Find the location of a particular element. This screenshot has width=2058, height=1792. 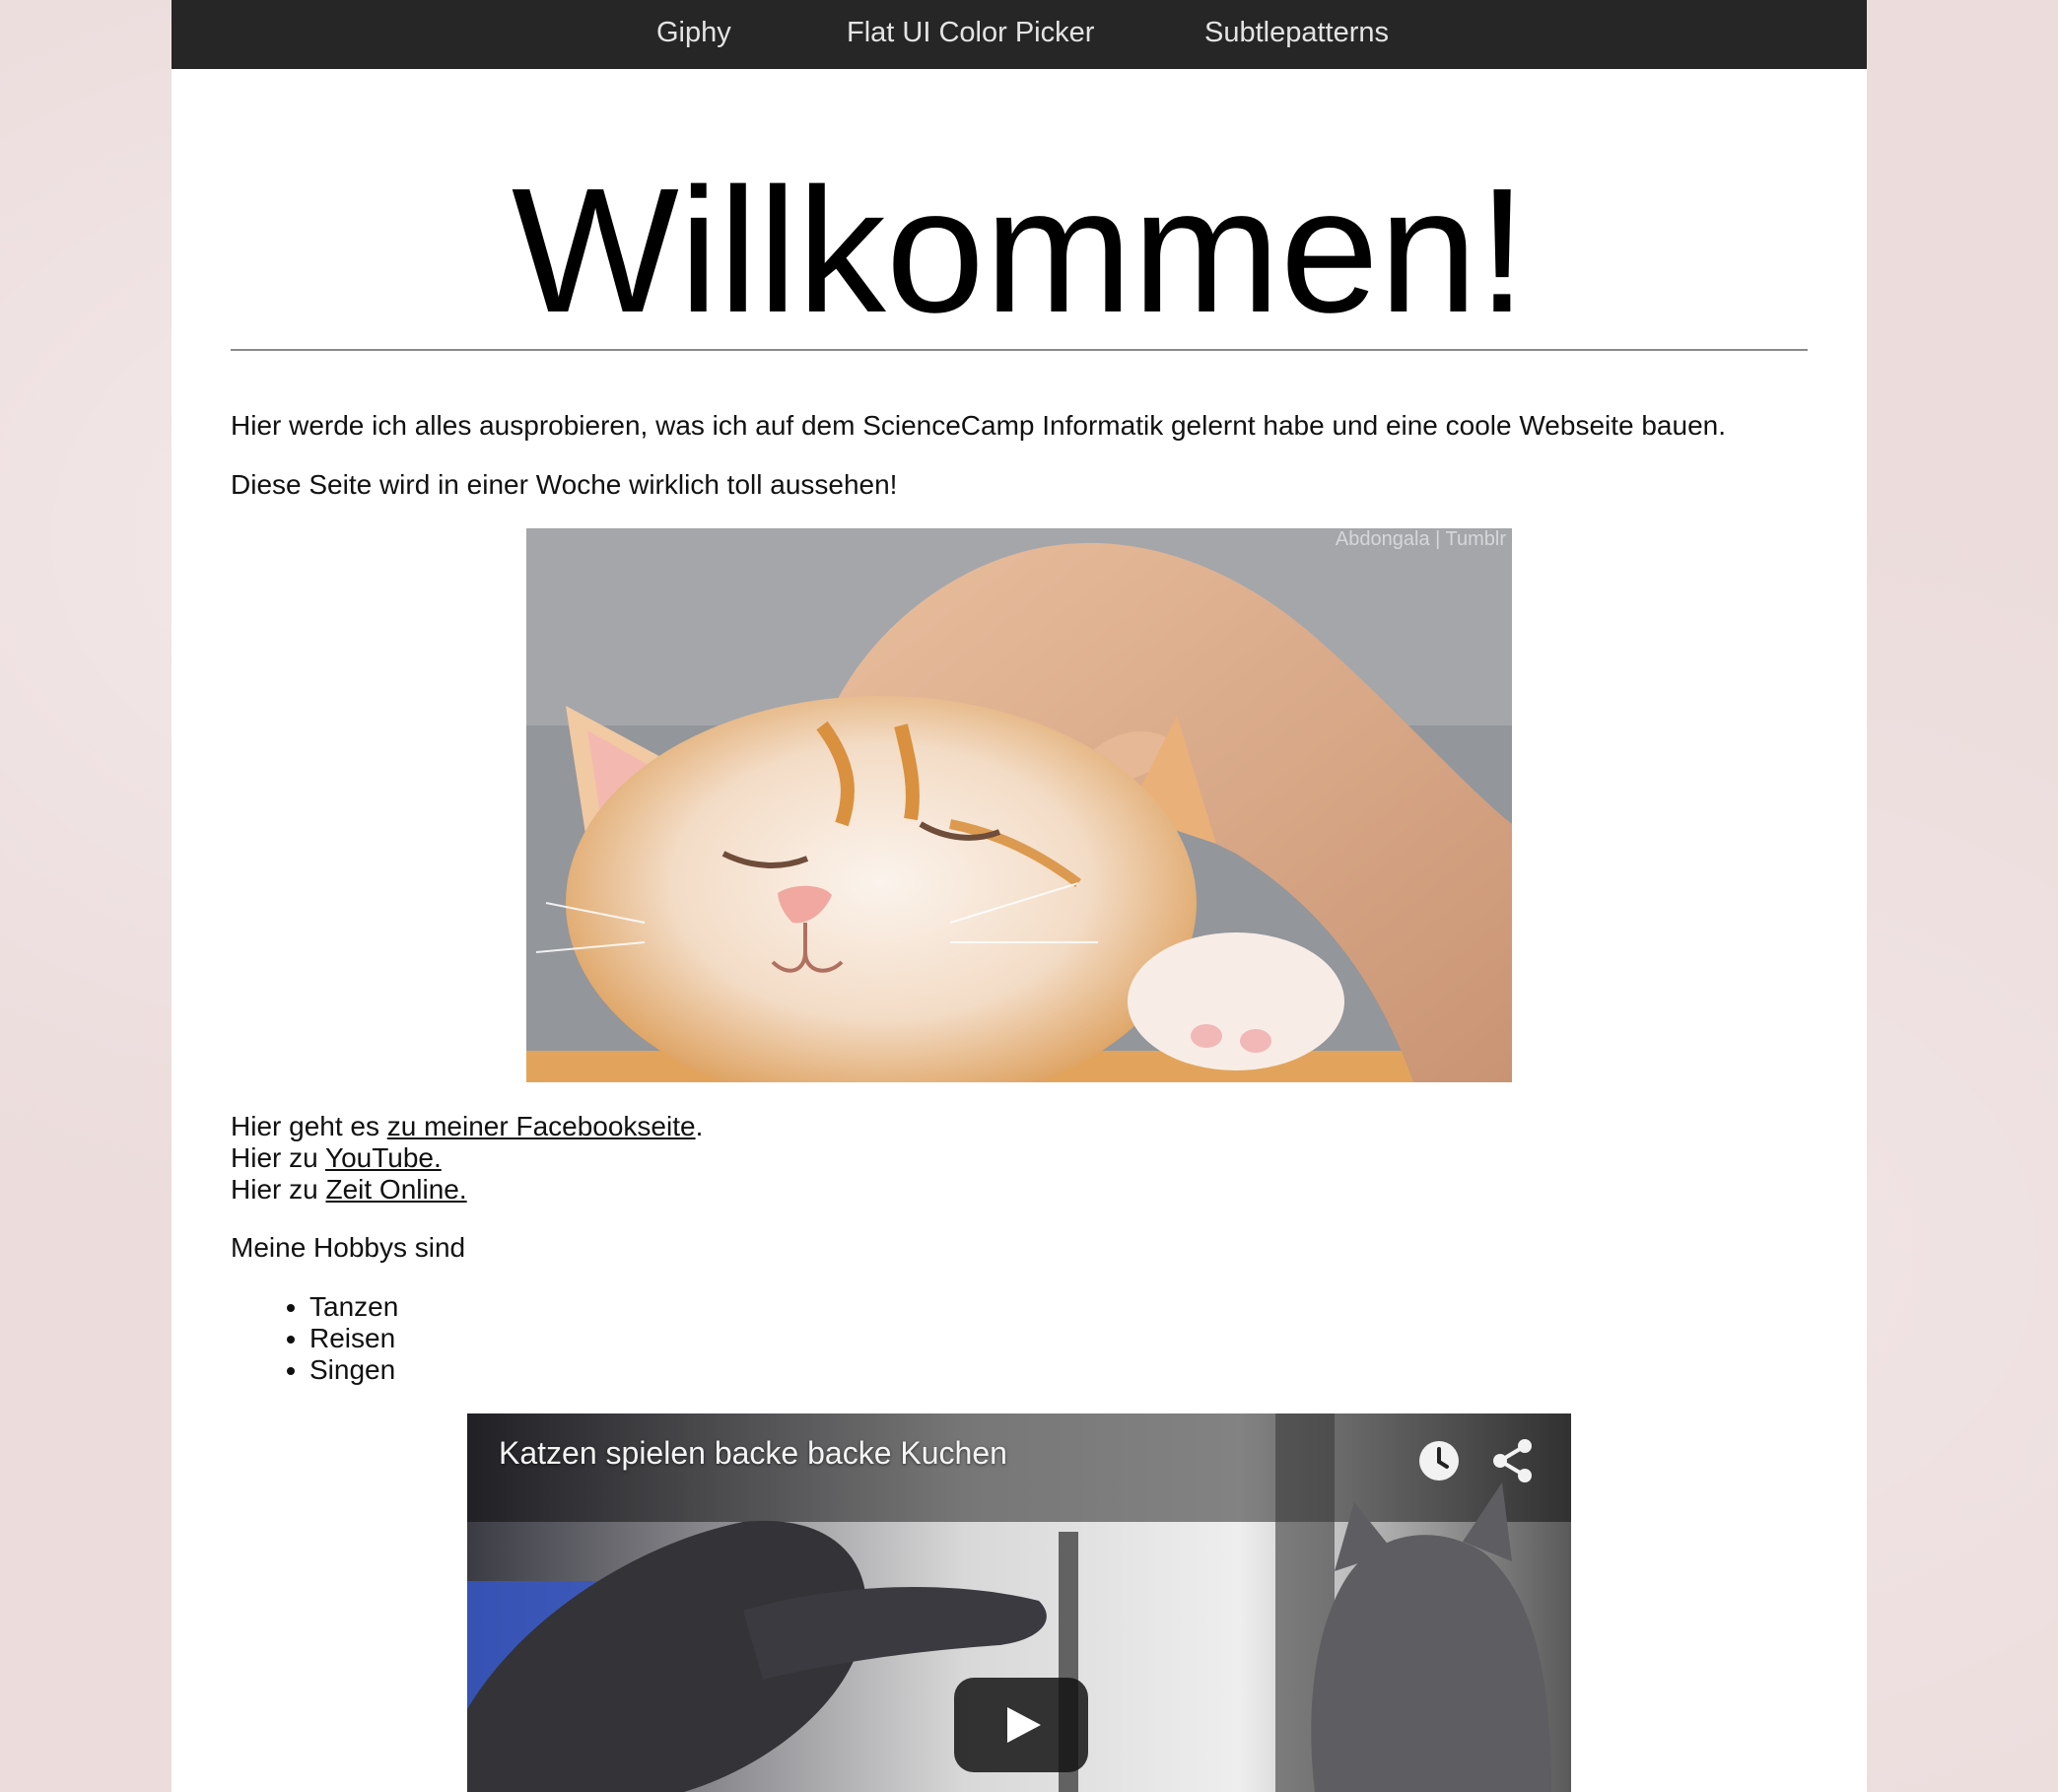

title-divider is located at coordinates (1019, 350).